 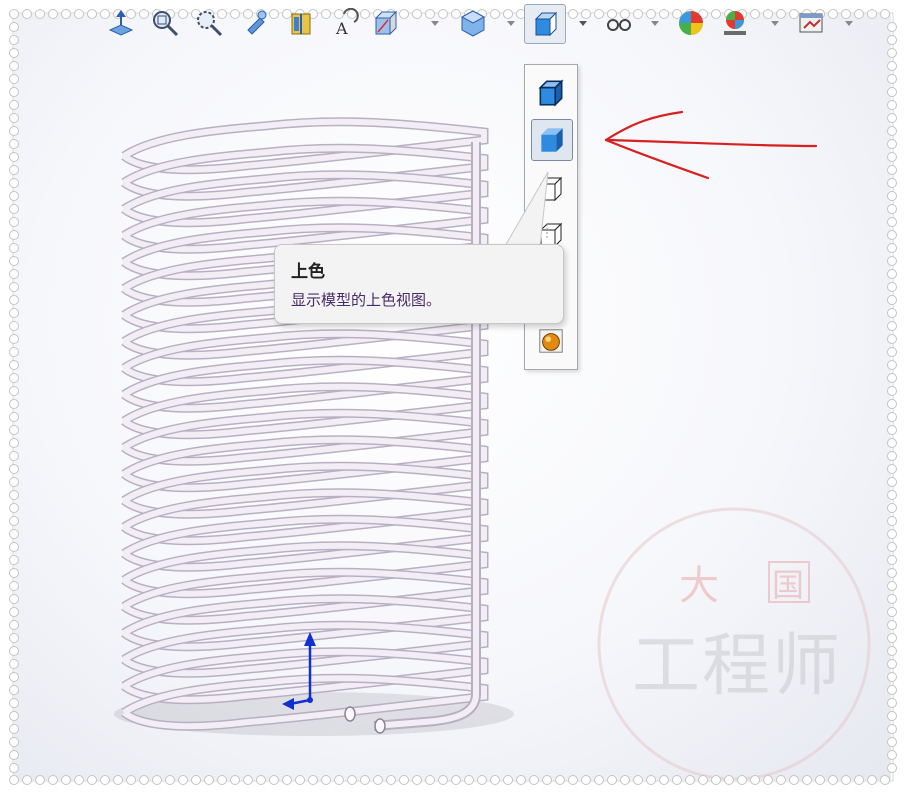 What do you see at coordinates (341, 28) in the screenshot?
I see `svg-text: A` at bounding box center [341, 28].